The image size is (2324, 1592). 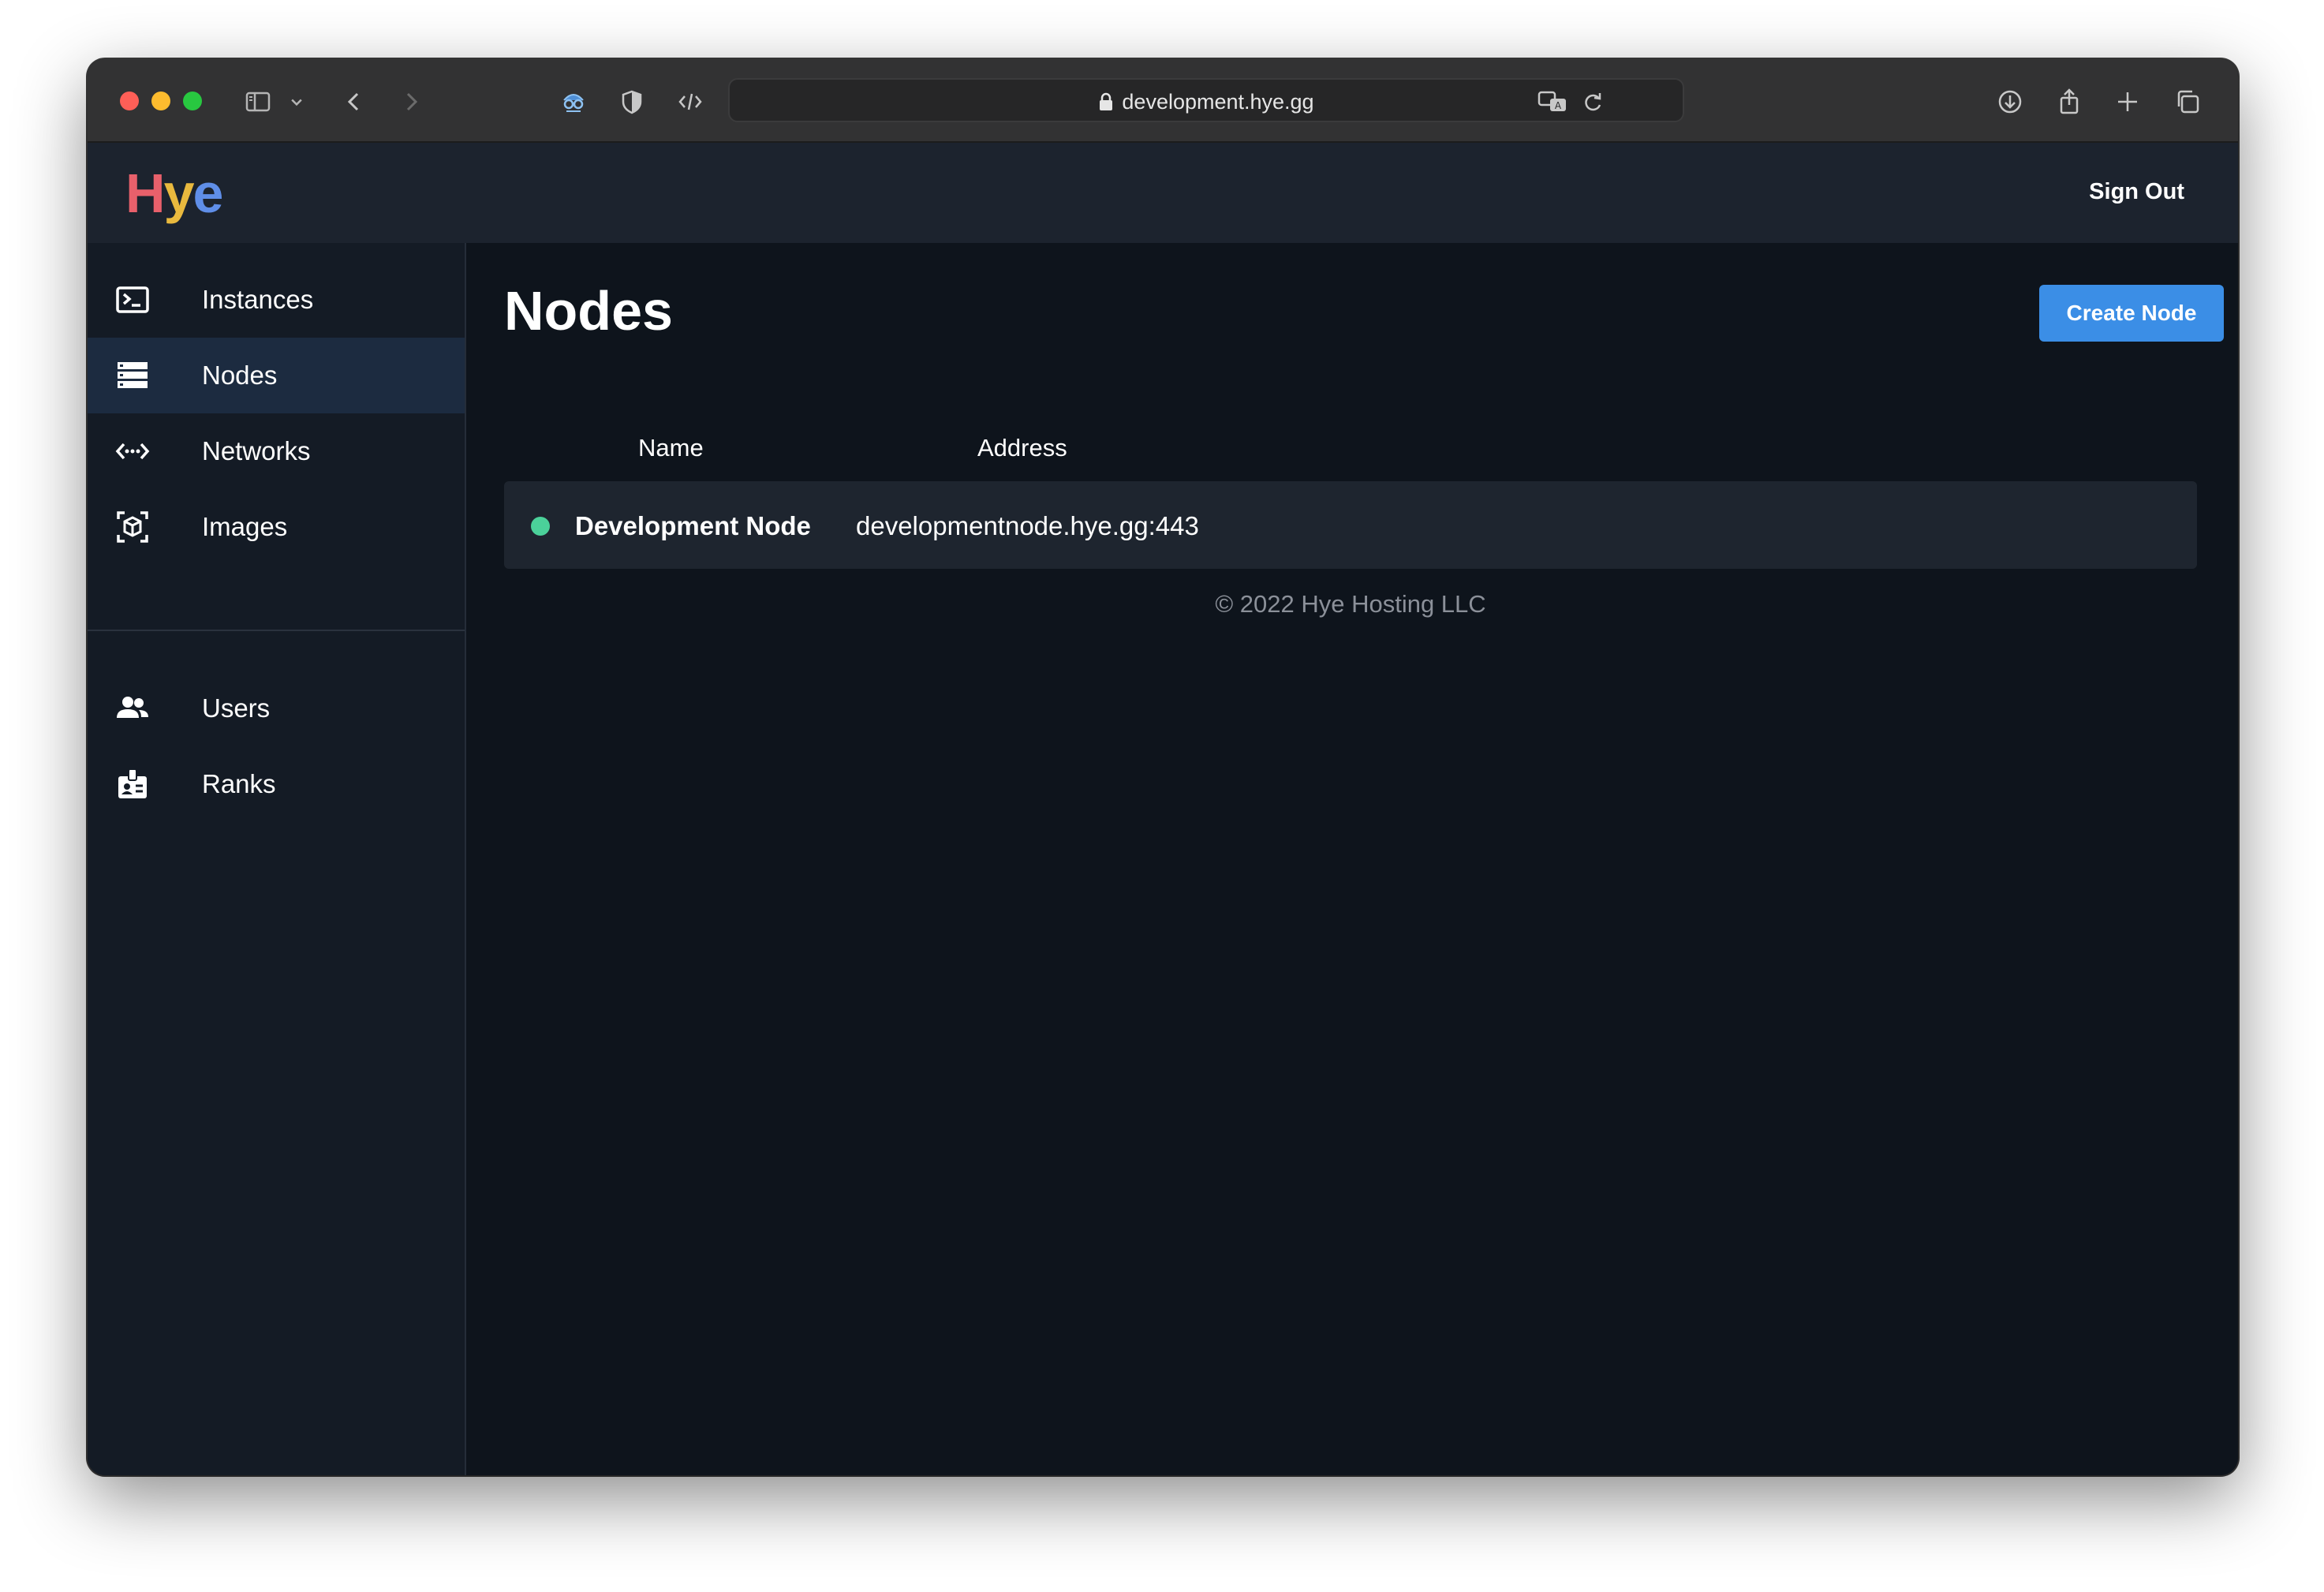 I want to click on chevron-down-icon, so click(x=296, y=101).